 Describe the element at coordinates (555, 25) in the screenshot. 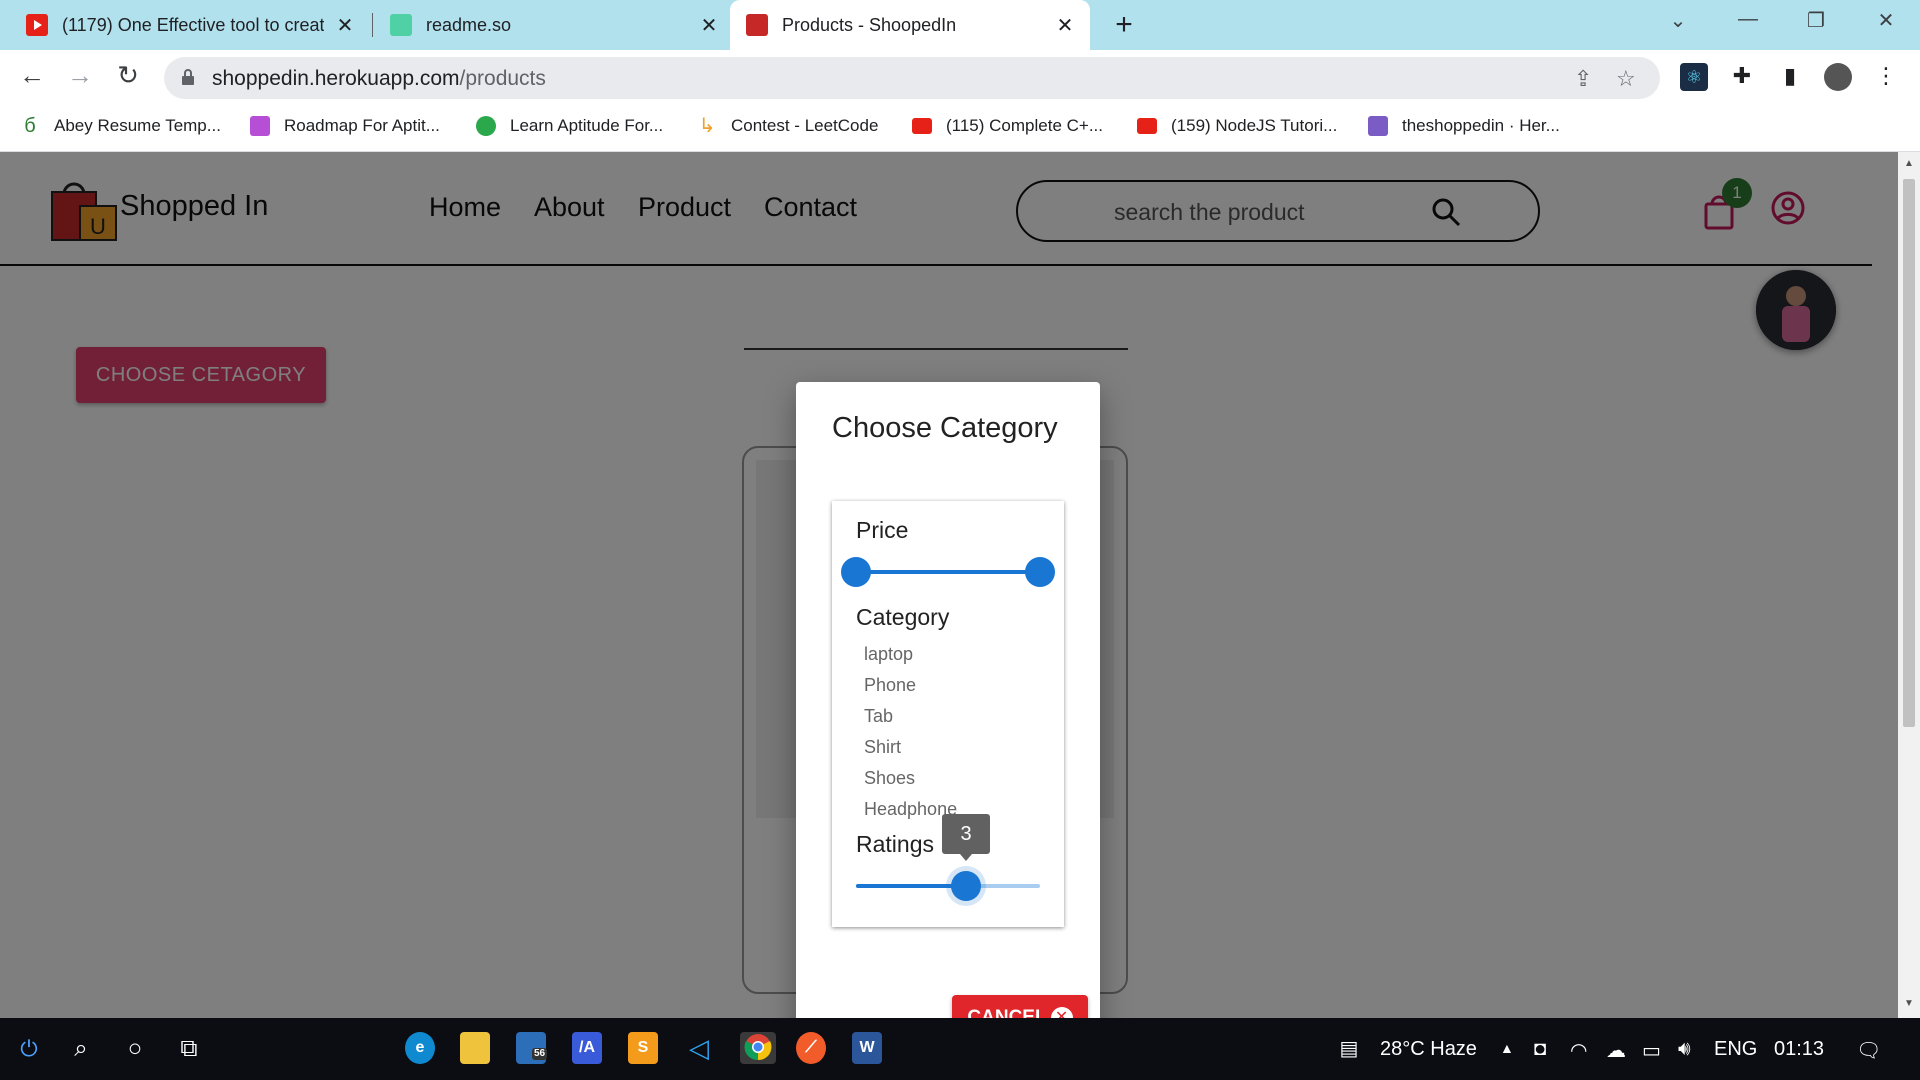

I see `tab-readme: readme.so ✕` at that location.